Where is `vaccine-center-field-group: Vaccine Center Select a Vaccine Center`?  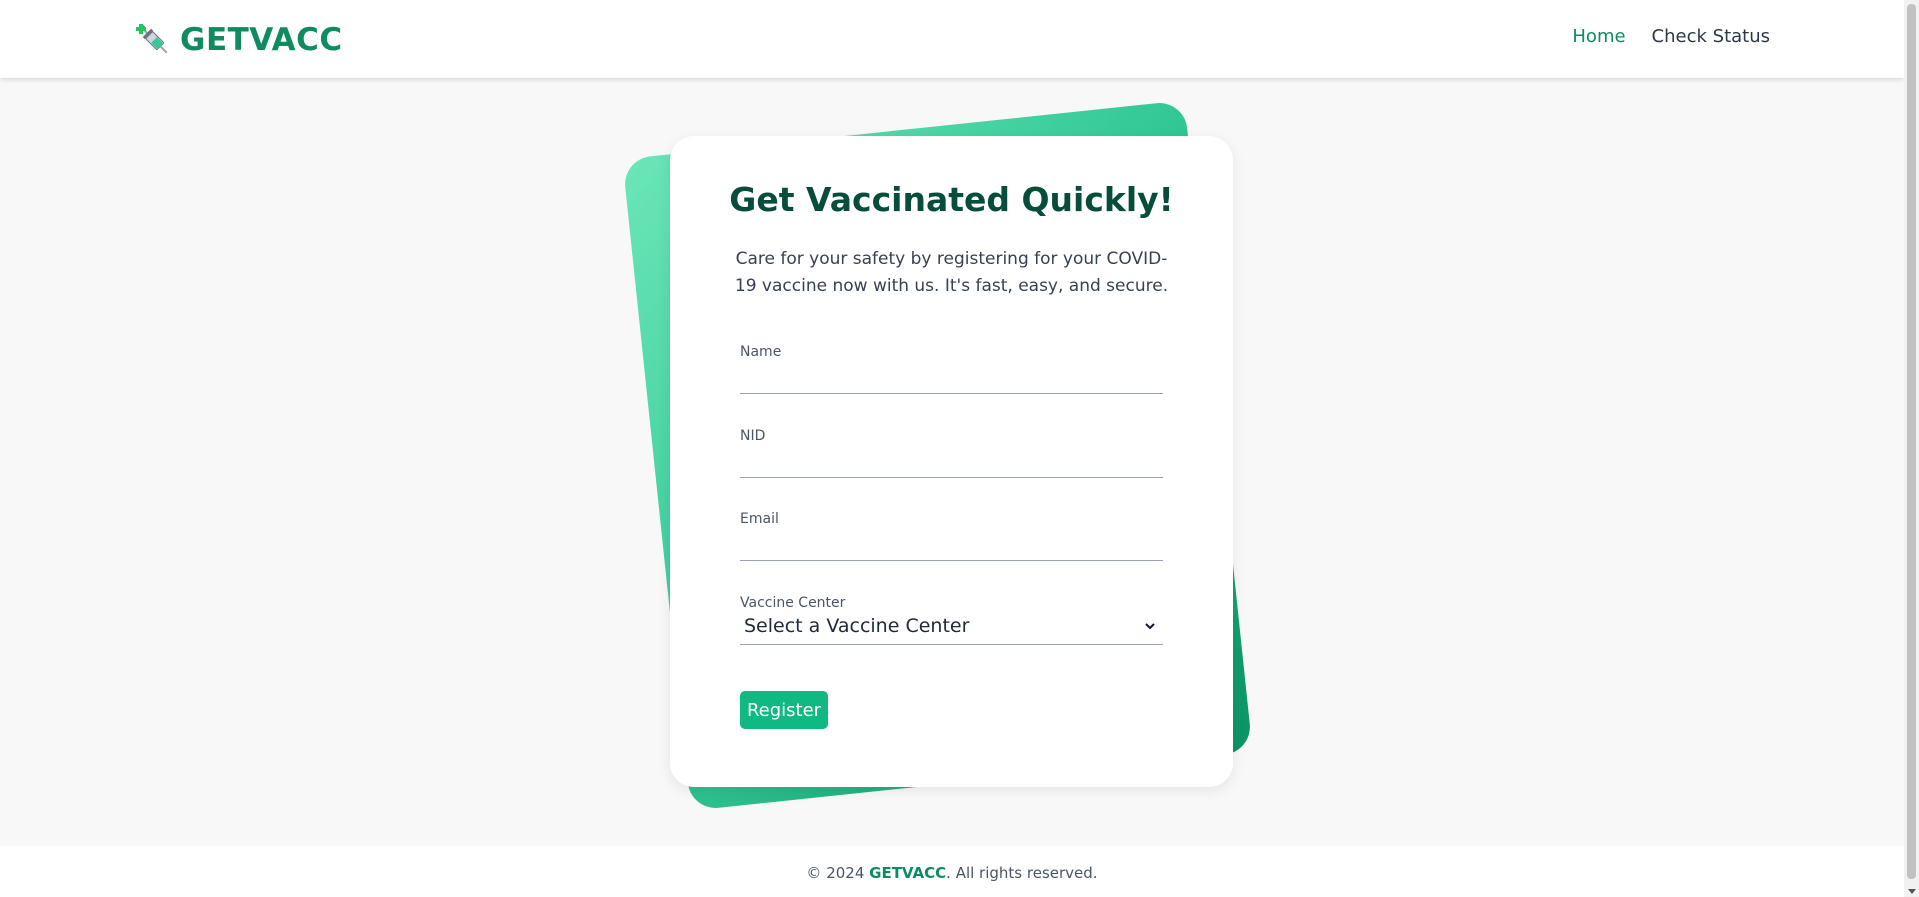
vaccine-center-field-group: Vaccine Center Select a Vaccine Center is located at coordinates (951, 620).